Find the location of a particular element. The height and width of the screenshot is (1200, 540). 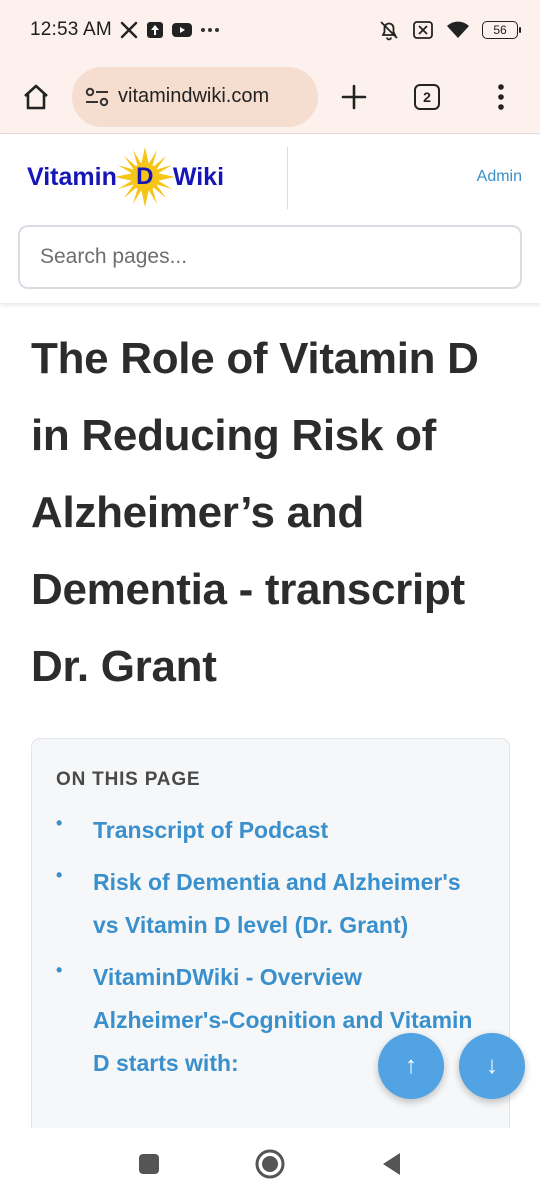

scroll-down-button: ↓ is located at coordinates (492, 1066).